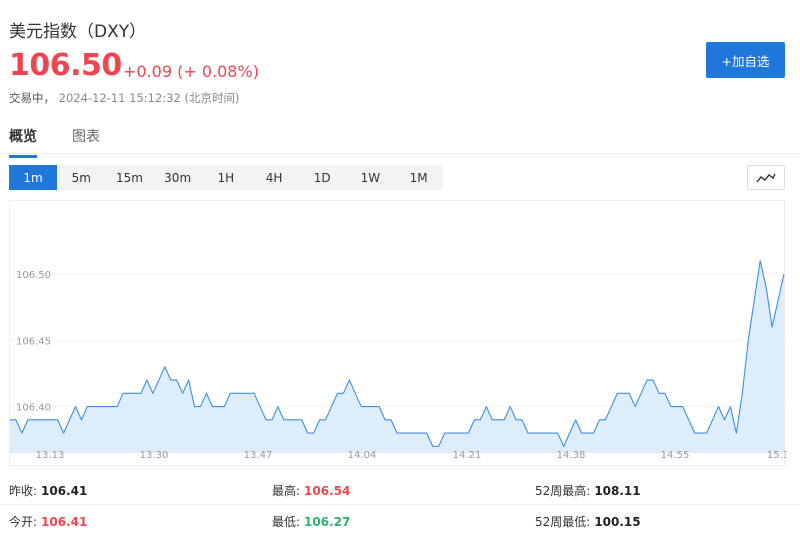  Describe the element at coordinates (563, 522) in the screenshot. I see `stat-52w-low-label: 52周最低:` at that location.